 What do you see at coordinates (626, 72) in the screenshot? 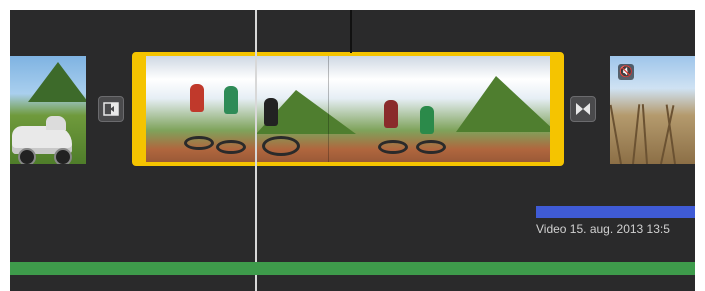
I see `speaker-mute-icon: 🔇` at bounding box center [626, 72].